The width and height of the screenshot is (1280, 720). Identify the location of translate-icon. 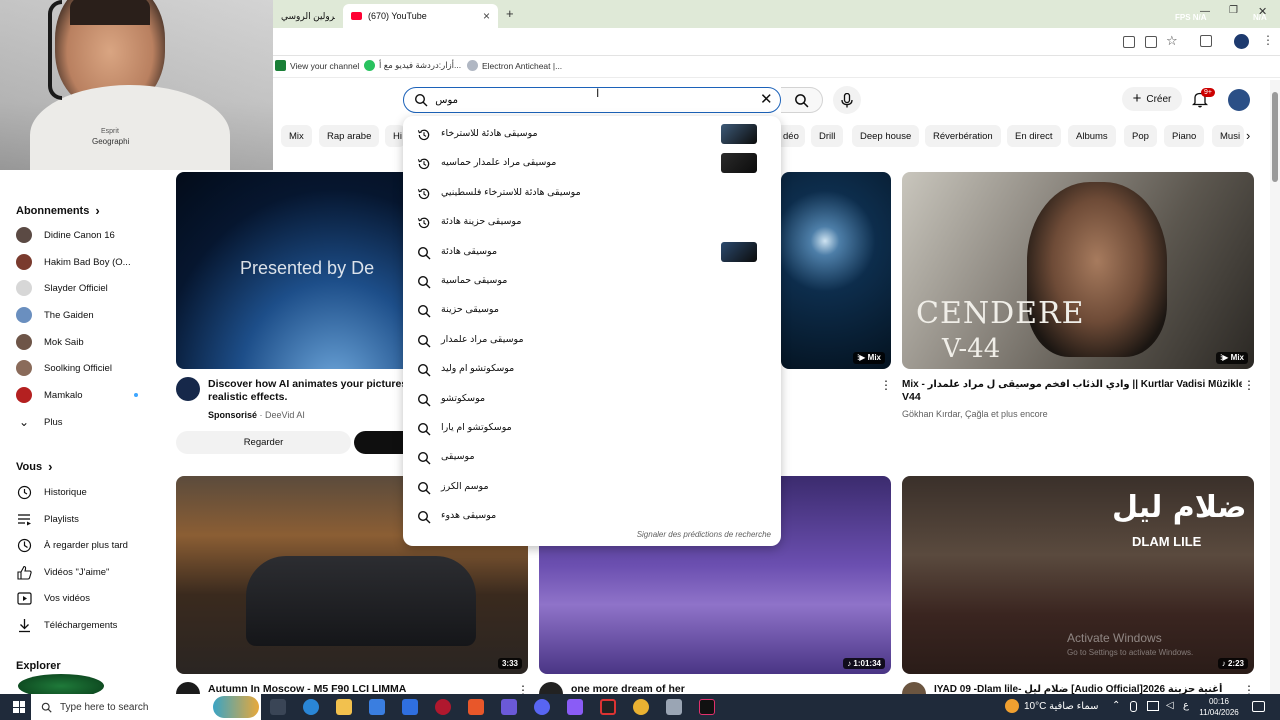
(1129, 42).